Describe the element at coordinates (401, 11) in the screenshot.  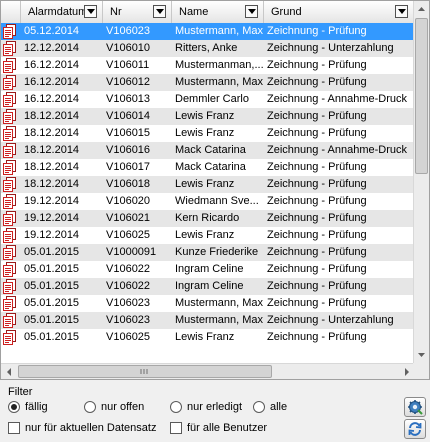
I see `grund-filter-dropdown-icon` at that location.